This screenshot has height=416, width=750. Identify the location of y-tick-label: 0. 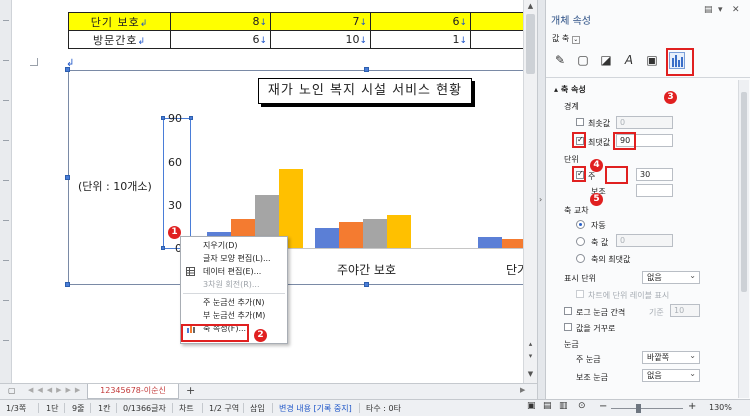
(178, 248).